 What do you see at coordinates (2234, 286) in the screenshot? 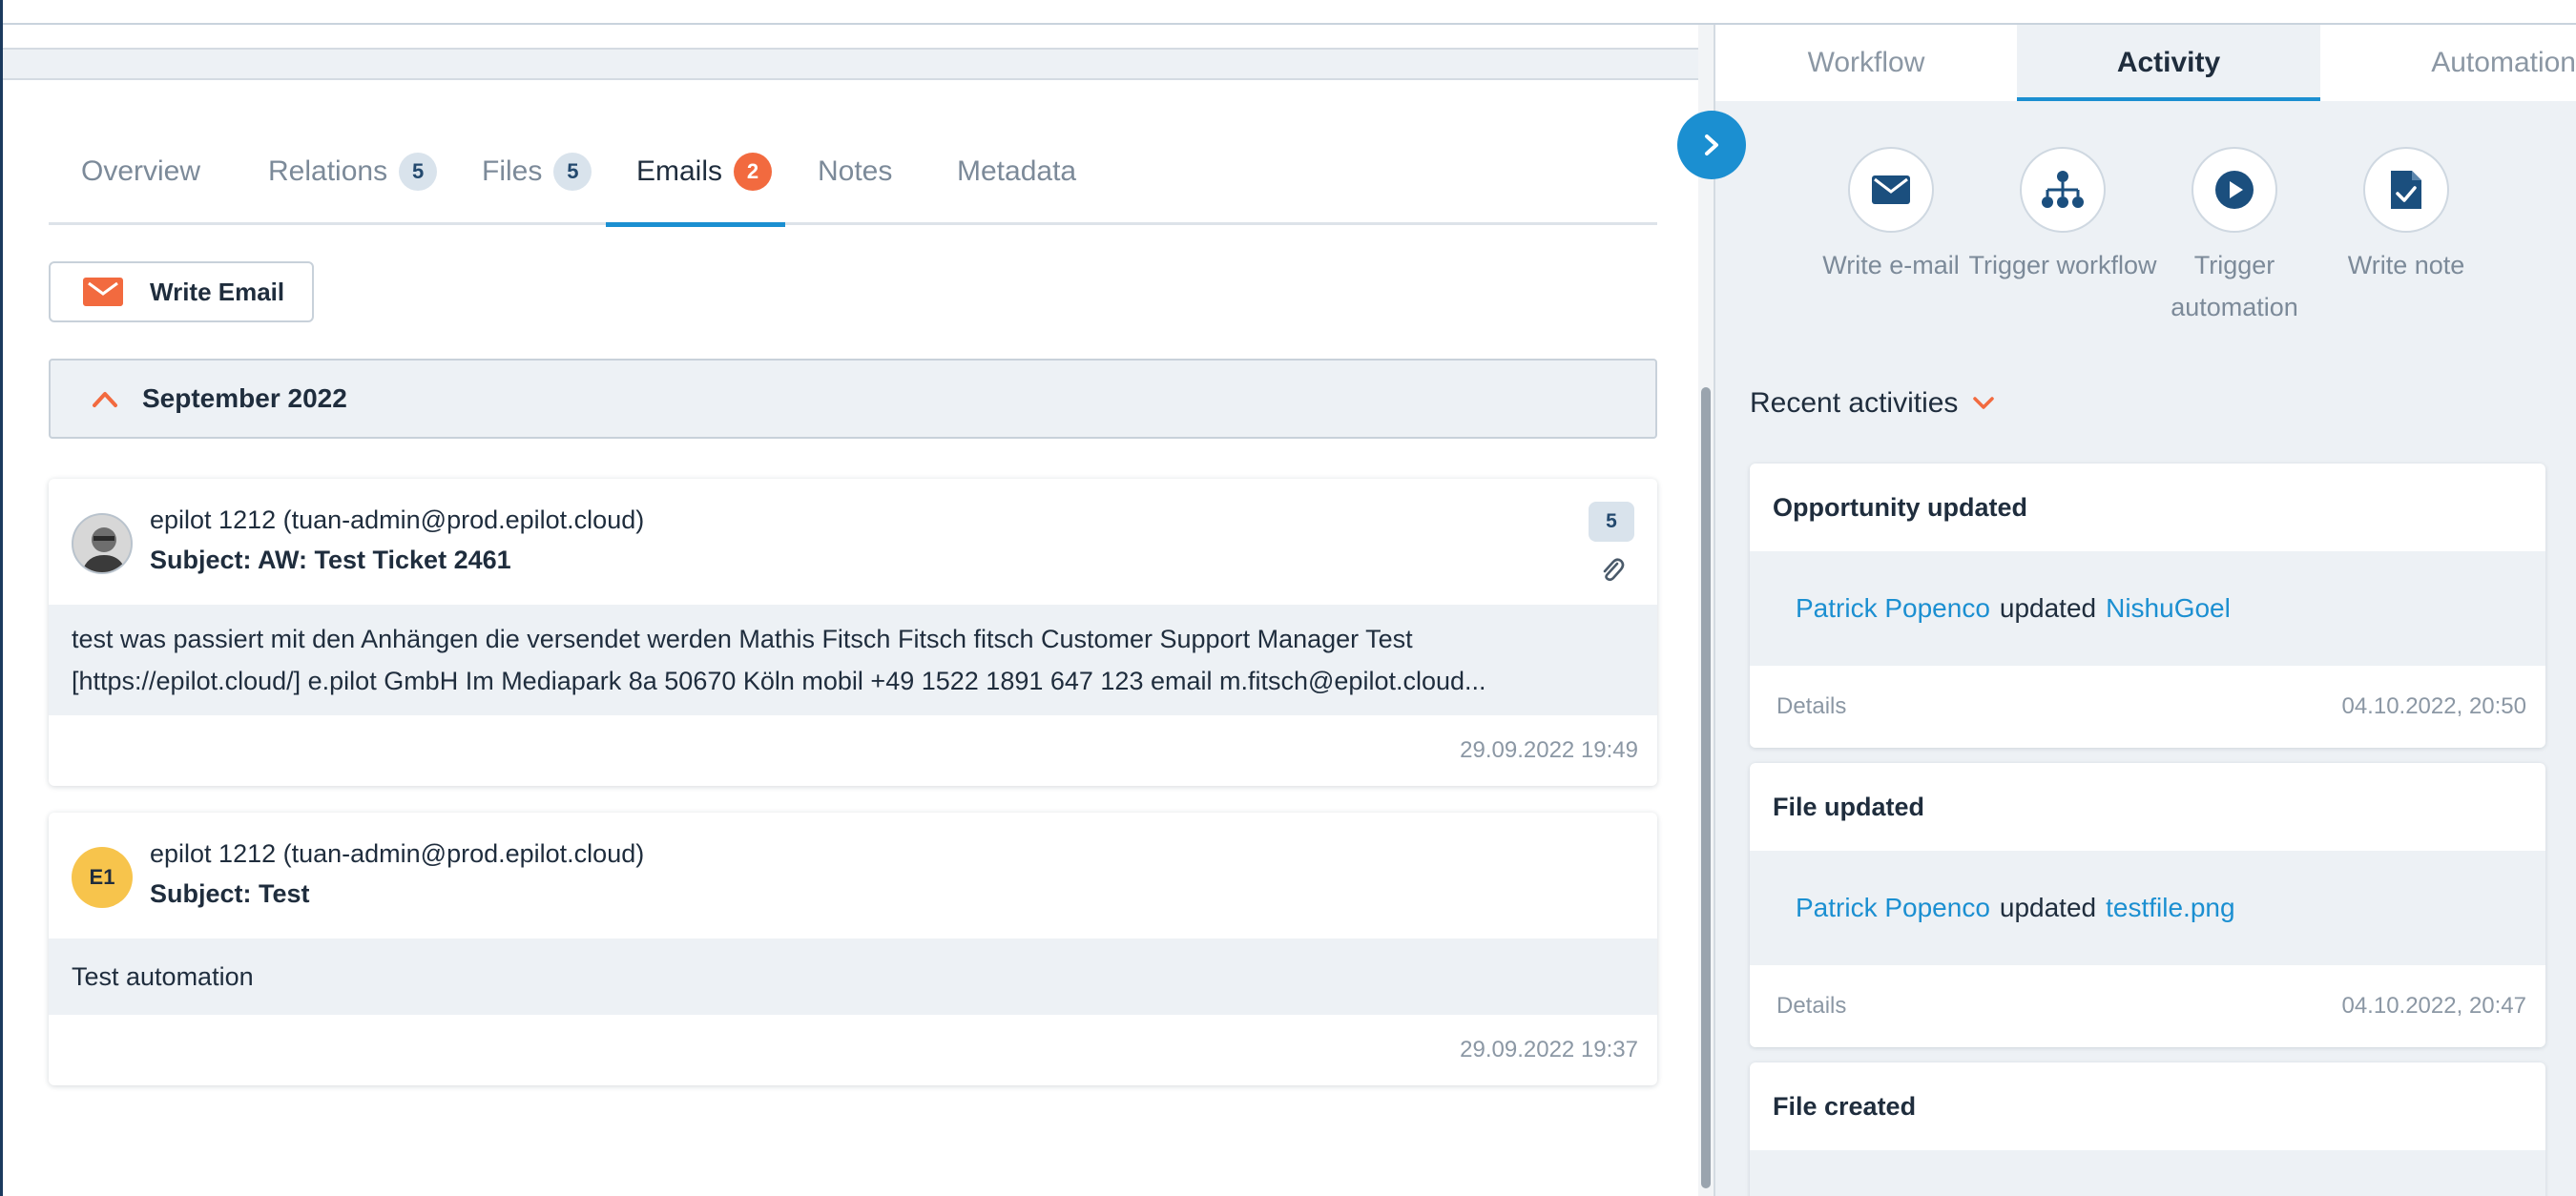
I see `action-label: Trigger automation` at bounding box center [2234, 286].